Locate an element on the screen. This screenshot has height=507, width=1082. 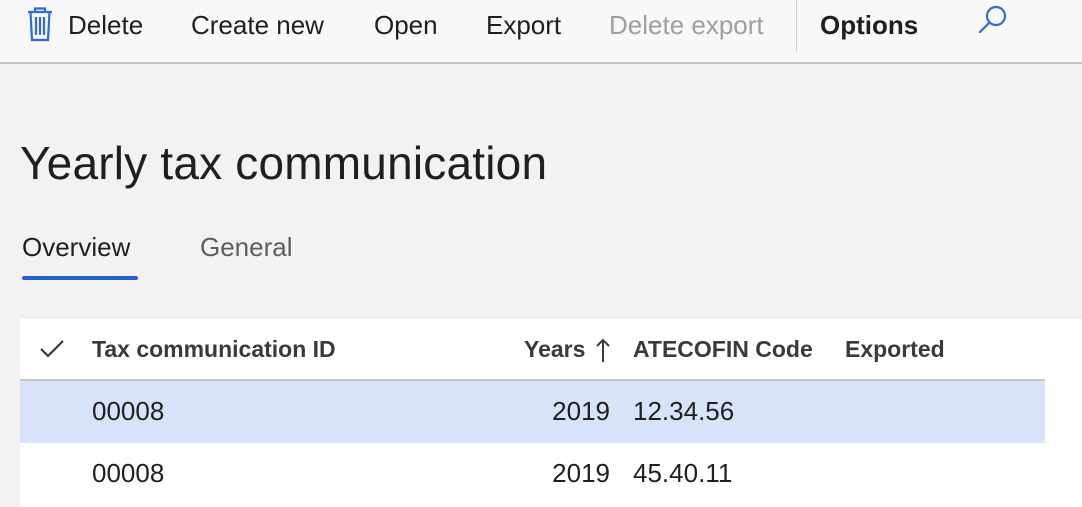
column-header-years-label: Years is located at coordinates (555, 349).